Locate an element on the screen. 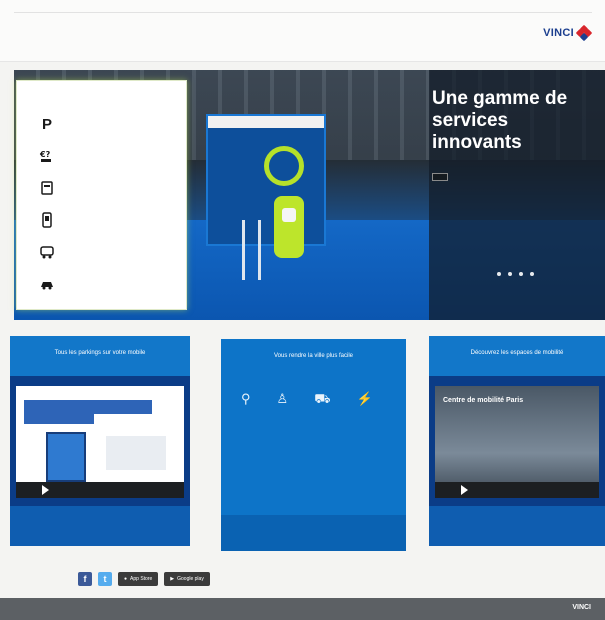  service-icons: ⚲ ♙ ⛟ ⚡ is located at coordinates (307, 400).